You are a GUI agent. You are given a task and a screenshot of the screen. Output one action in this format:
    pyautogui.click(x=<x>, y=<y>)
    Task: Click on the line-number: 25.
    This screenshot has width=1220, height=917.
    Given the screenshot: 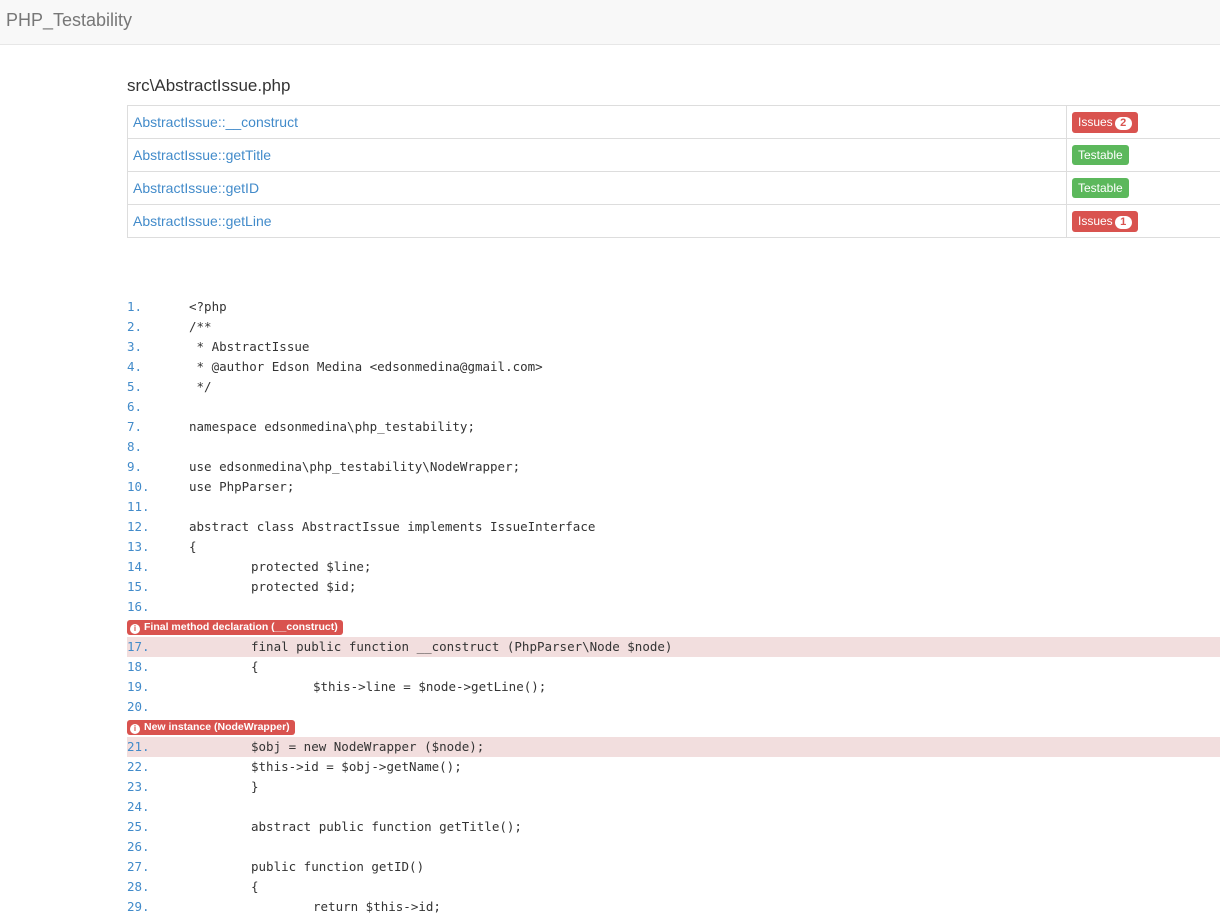 What is the action you would take?
    pyautogui.click(x=138, y=827)
    